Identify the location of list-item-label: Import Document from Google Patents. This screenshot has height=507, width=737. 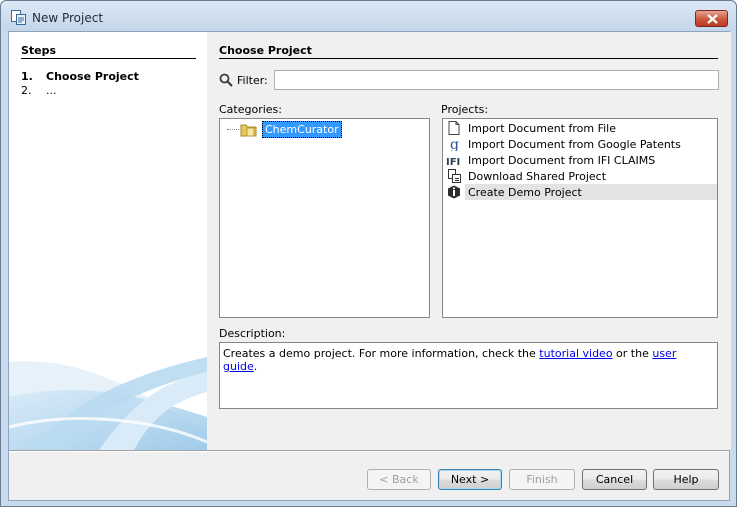
(574, 144).